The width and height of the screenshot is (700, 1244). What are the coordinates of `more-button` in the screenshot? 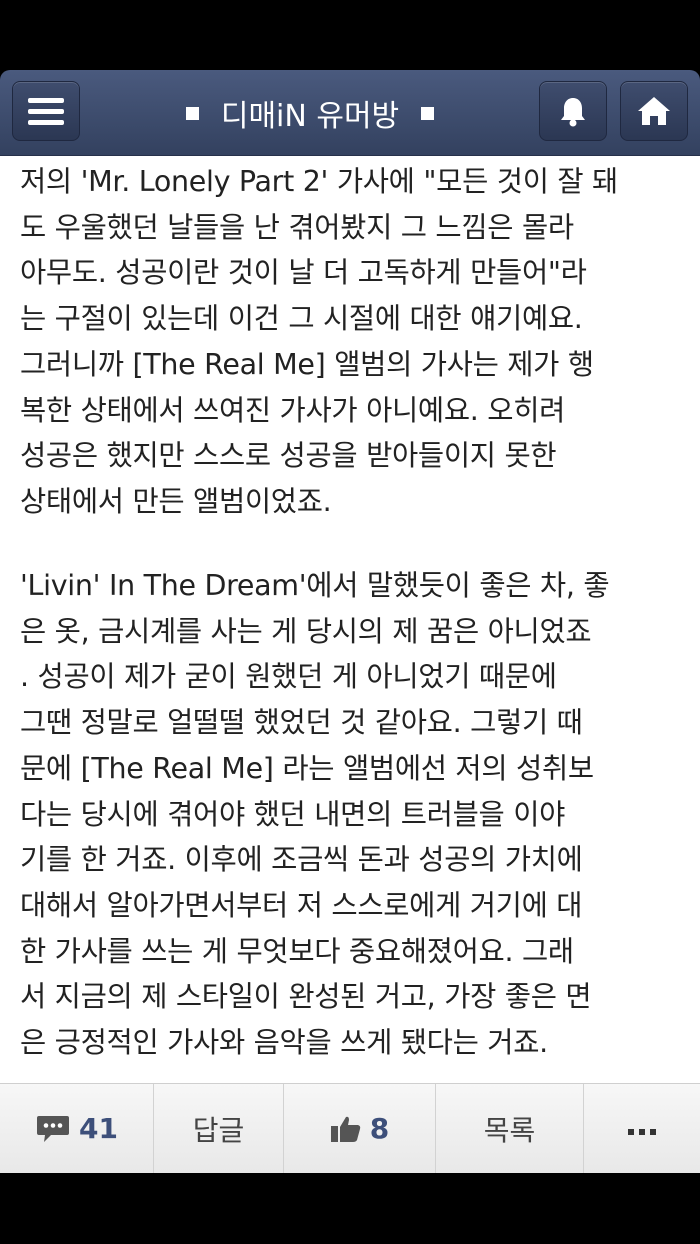 It's located at (642, 1128).